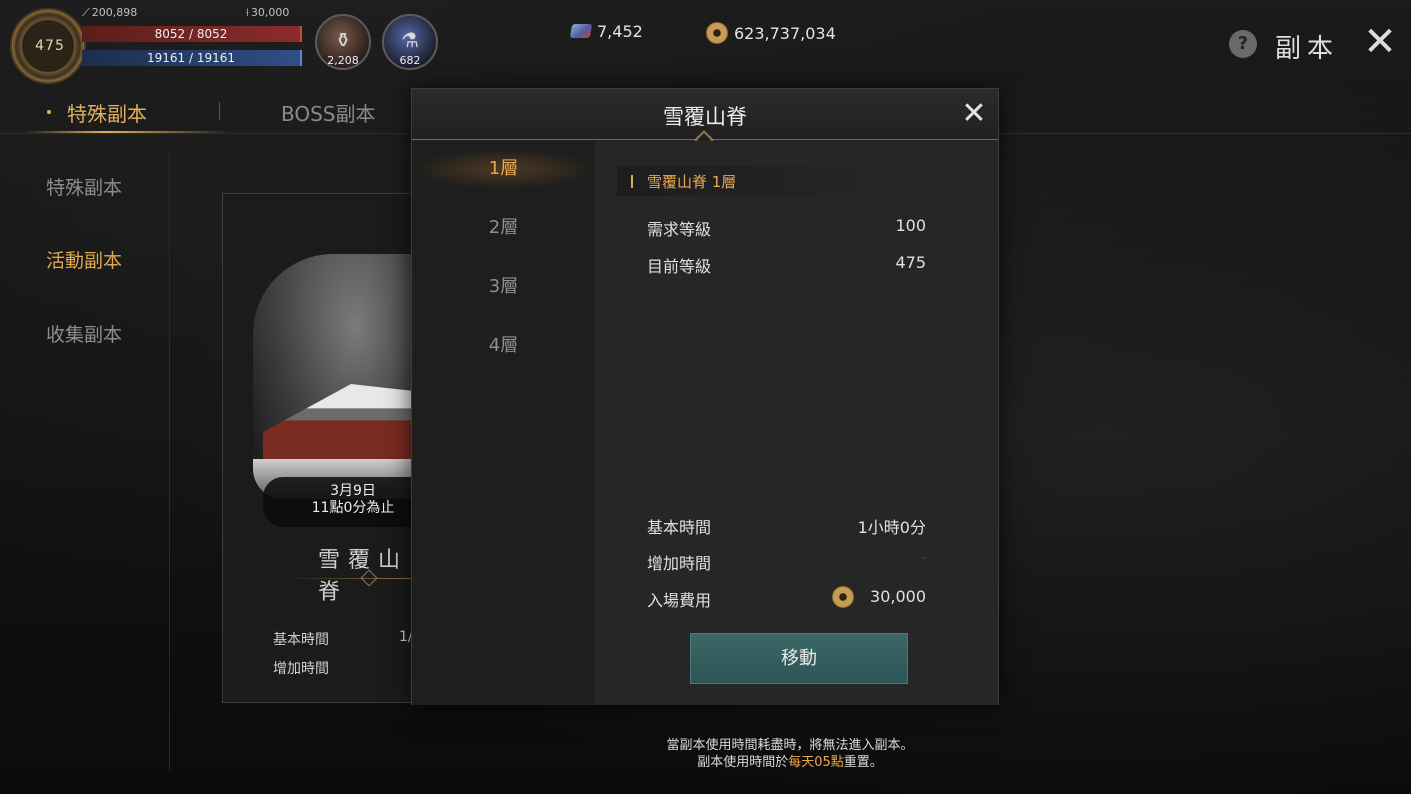 The height and width of the screenshot is (794, 1411). What do you see at coordinates (679, 266) in the screenshot?
I see `cur-level-label: 目前等級` at bounding box center [679, 266].